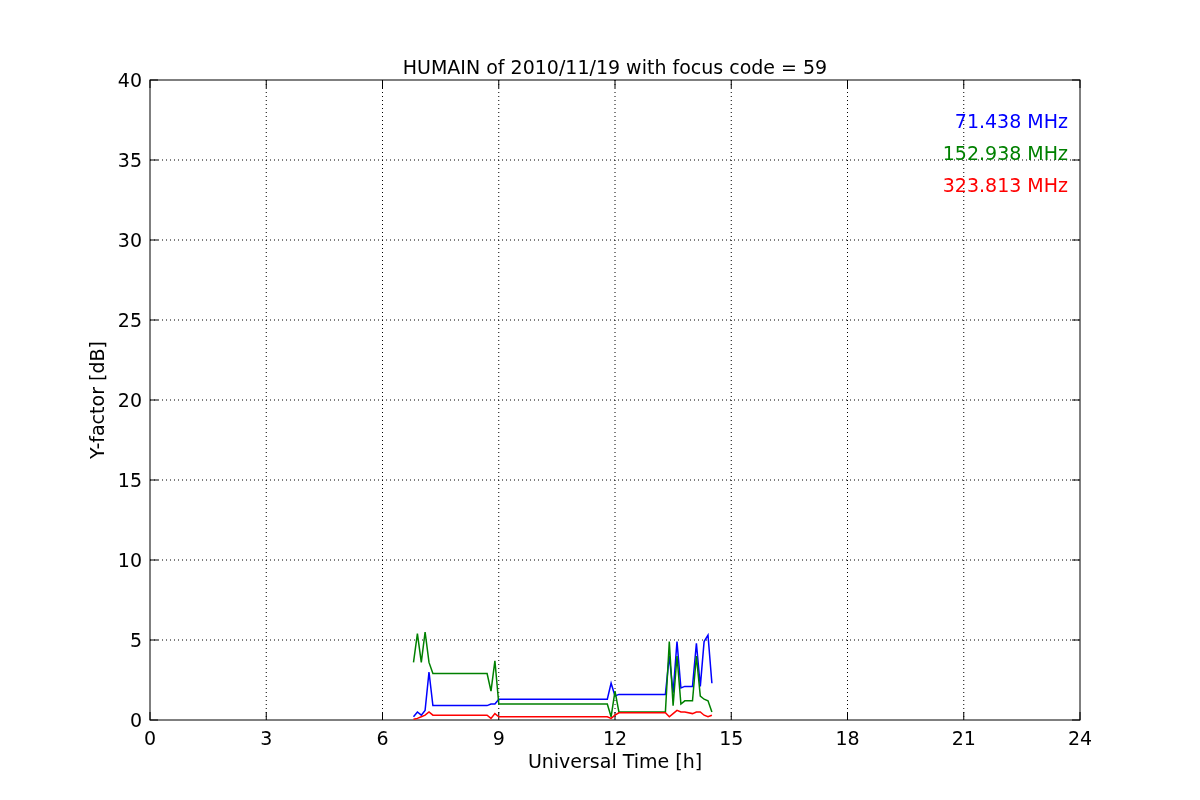  What do you see at coordinates (1011, 121) in the screenshot?
I see `legend-label: 71.438 MHz` at bounding box center [1011, 121].